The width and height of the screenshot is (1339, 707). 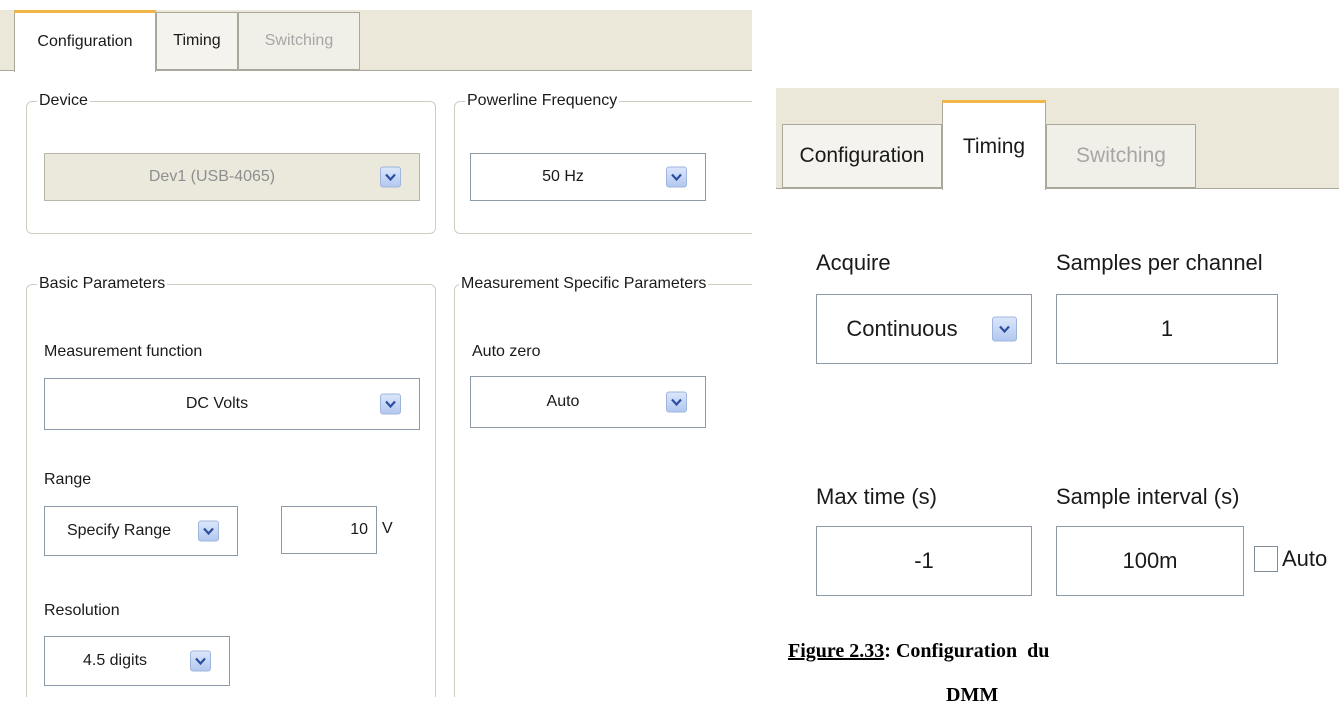 I want to click on max-time-value: -1, so click(x=924, y=560).